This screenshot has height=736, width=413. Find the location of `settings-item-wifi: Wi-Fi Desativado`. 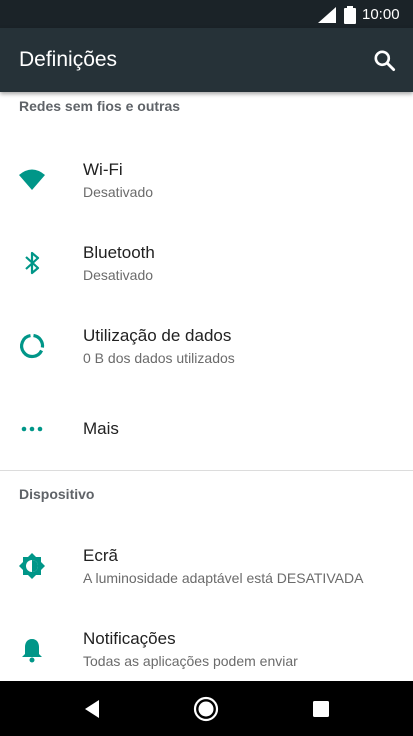

settings-item-wifi: Wi-Fi Desativado is located at coordinates (206, 179).